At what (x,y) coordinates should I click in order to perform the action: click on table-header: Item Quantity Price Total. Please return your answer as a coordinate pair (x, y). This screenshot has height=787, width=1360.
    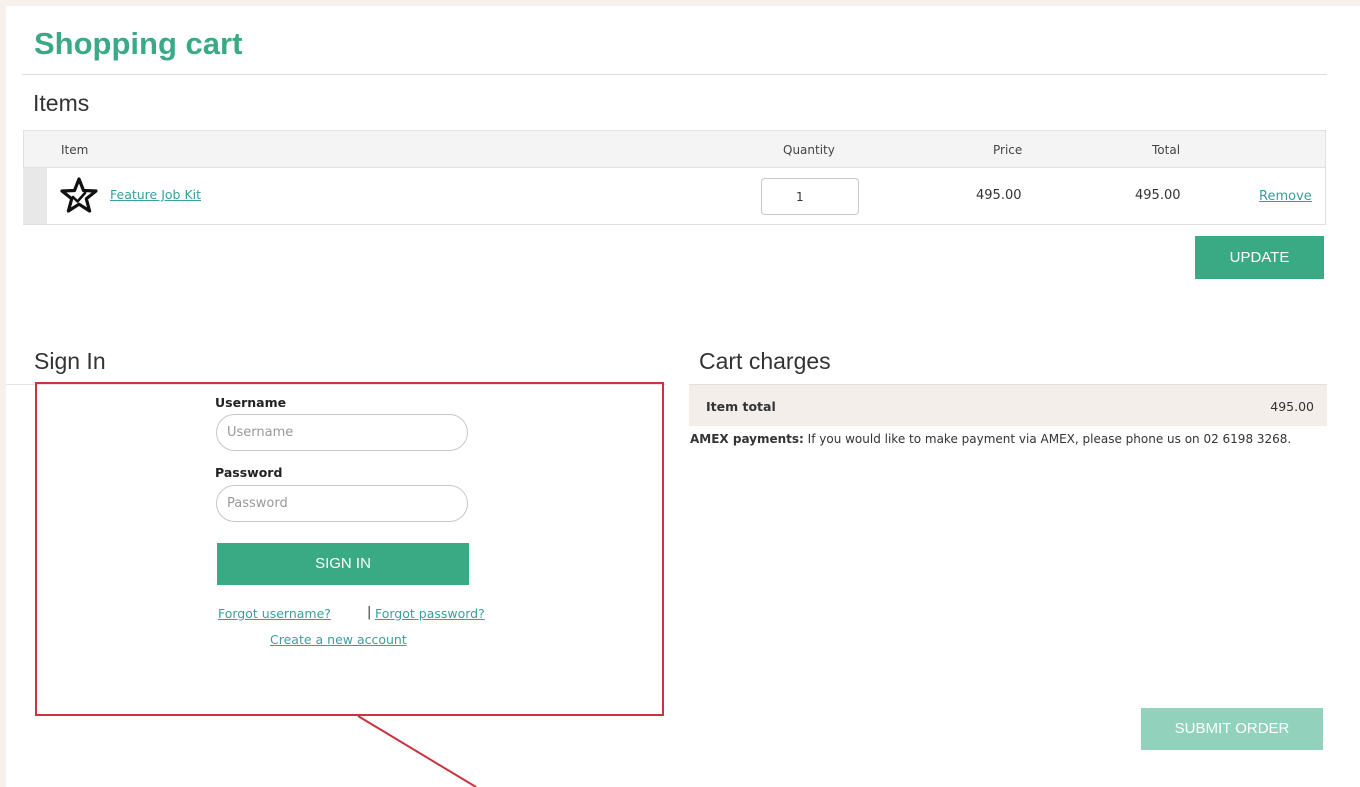
    Looking at the image, I should click on (674, 149).